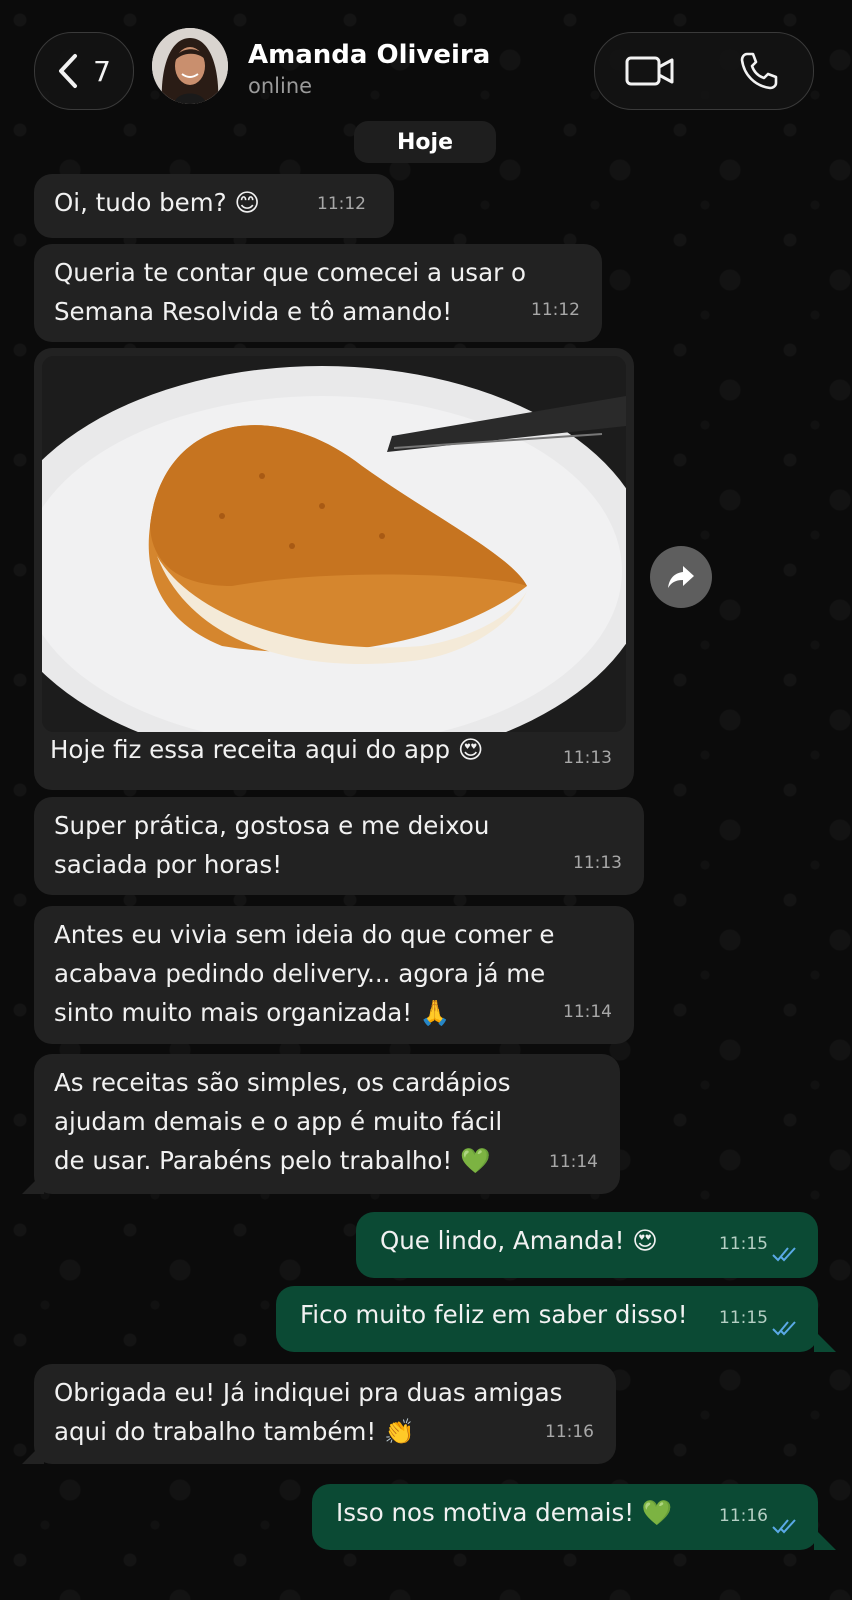  I want to click on message-line: aqui do trabalho também! 👏, so click(234, 1431).